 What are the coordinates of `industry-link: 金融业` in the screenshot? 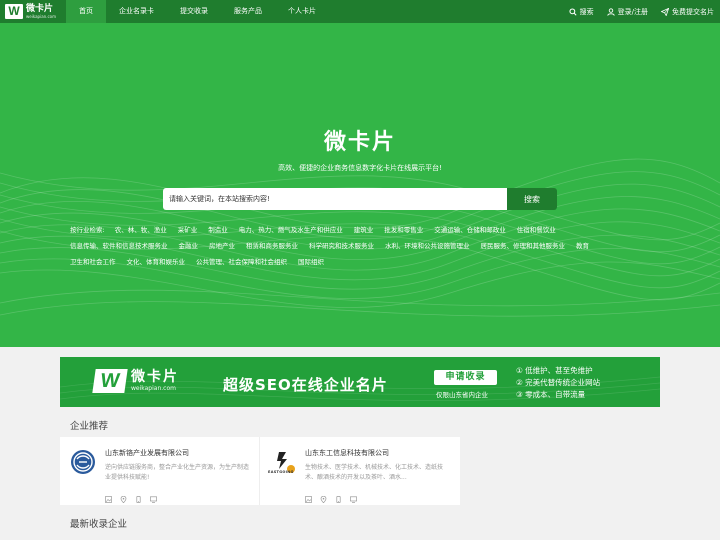 It's located at (189, 246).